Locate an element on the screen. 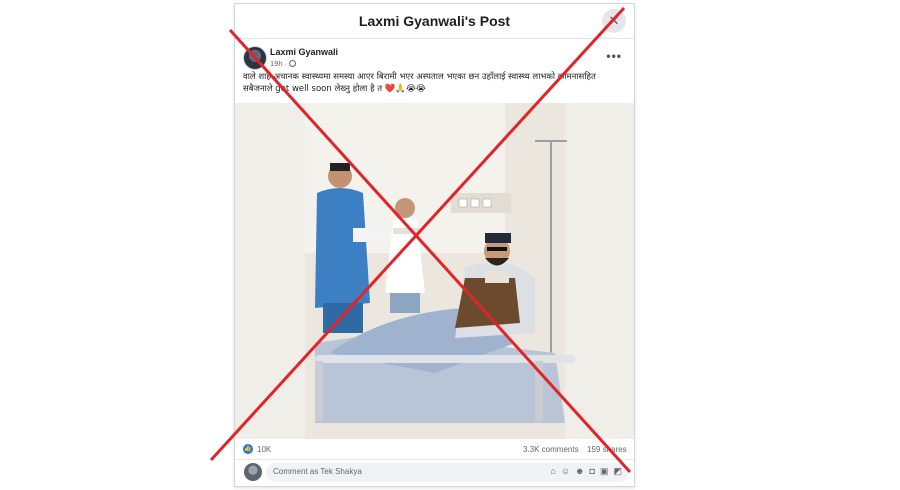  close-icon: ✕ is located at coordinates (614, 21).